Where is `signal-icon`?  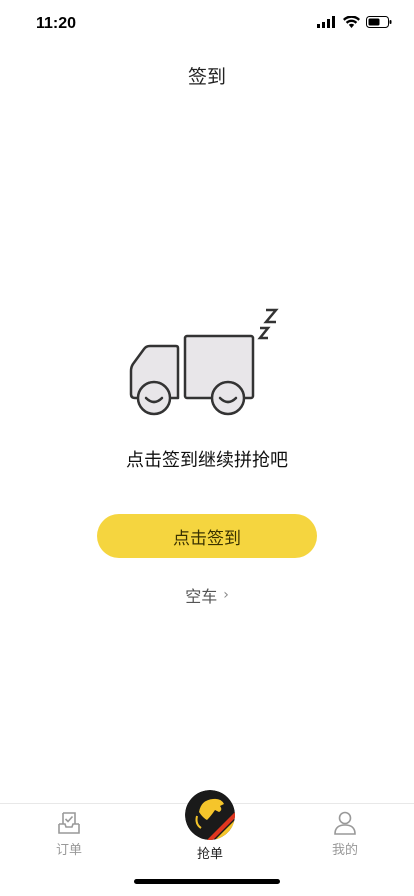
signal-icon is located at coordinates (326, 22).